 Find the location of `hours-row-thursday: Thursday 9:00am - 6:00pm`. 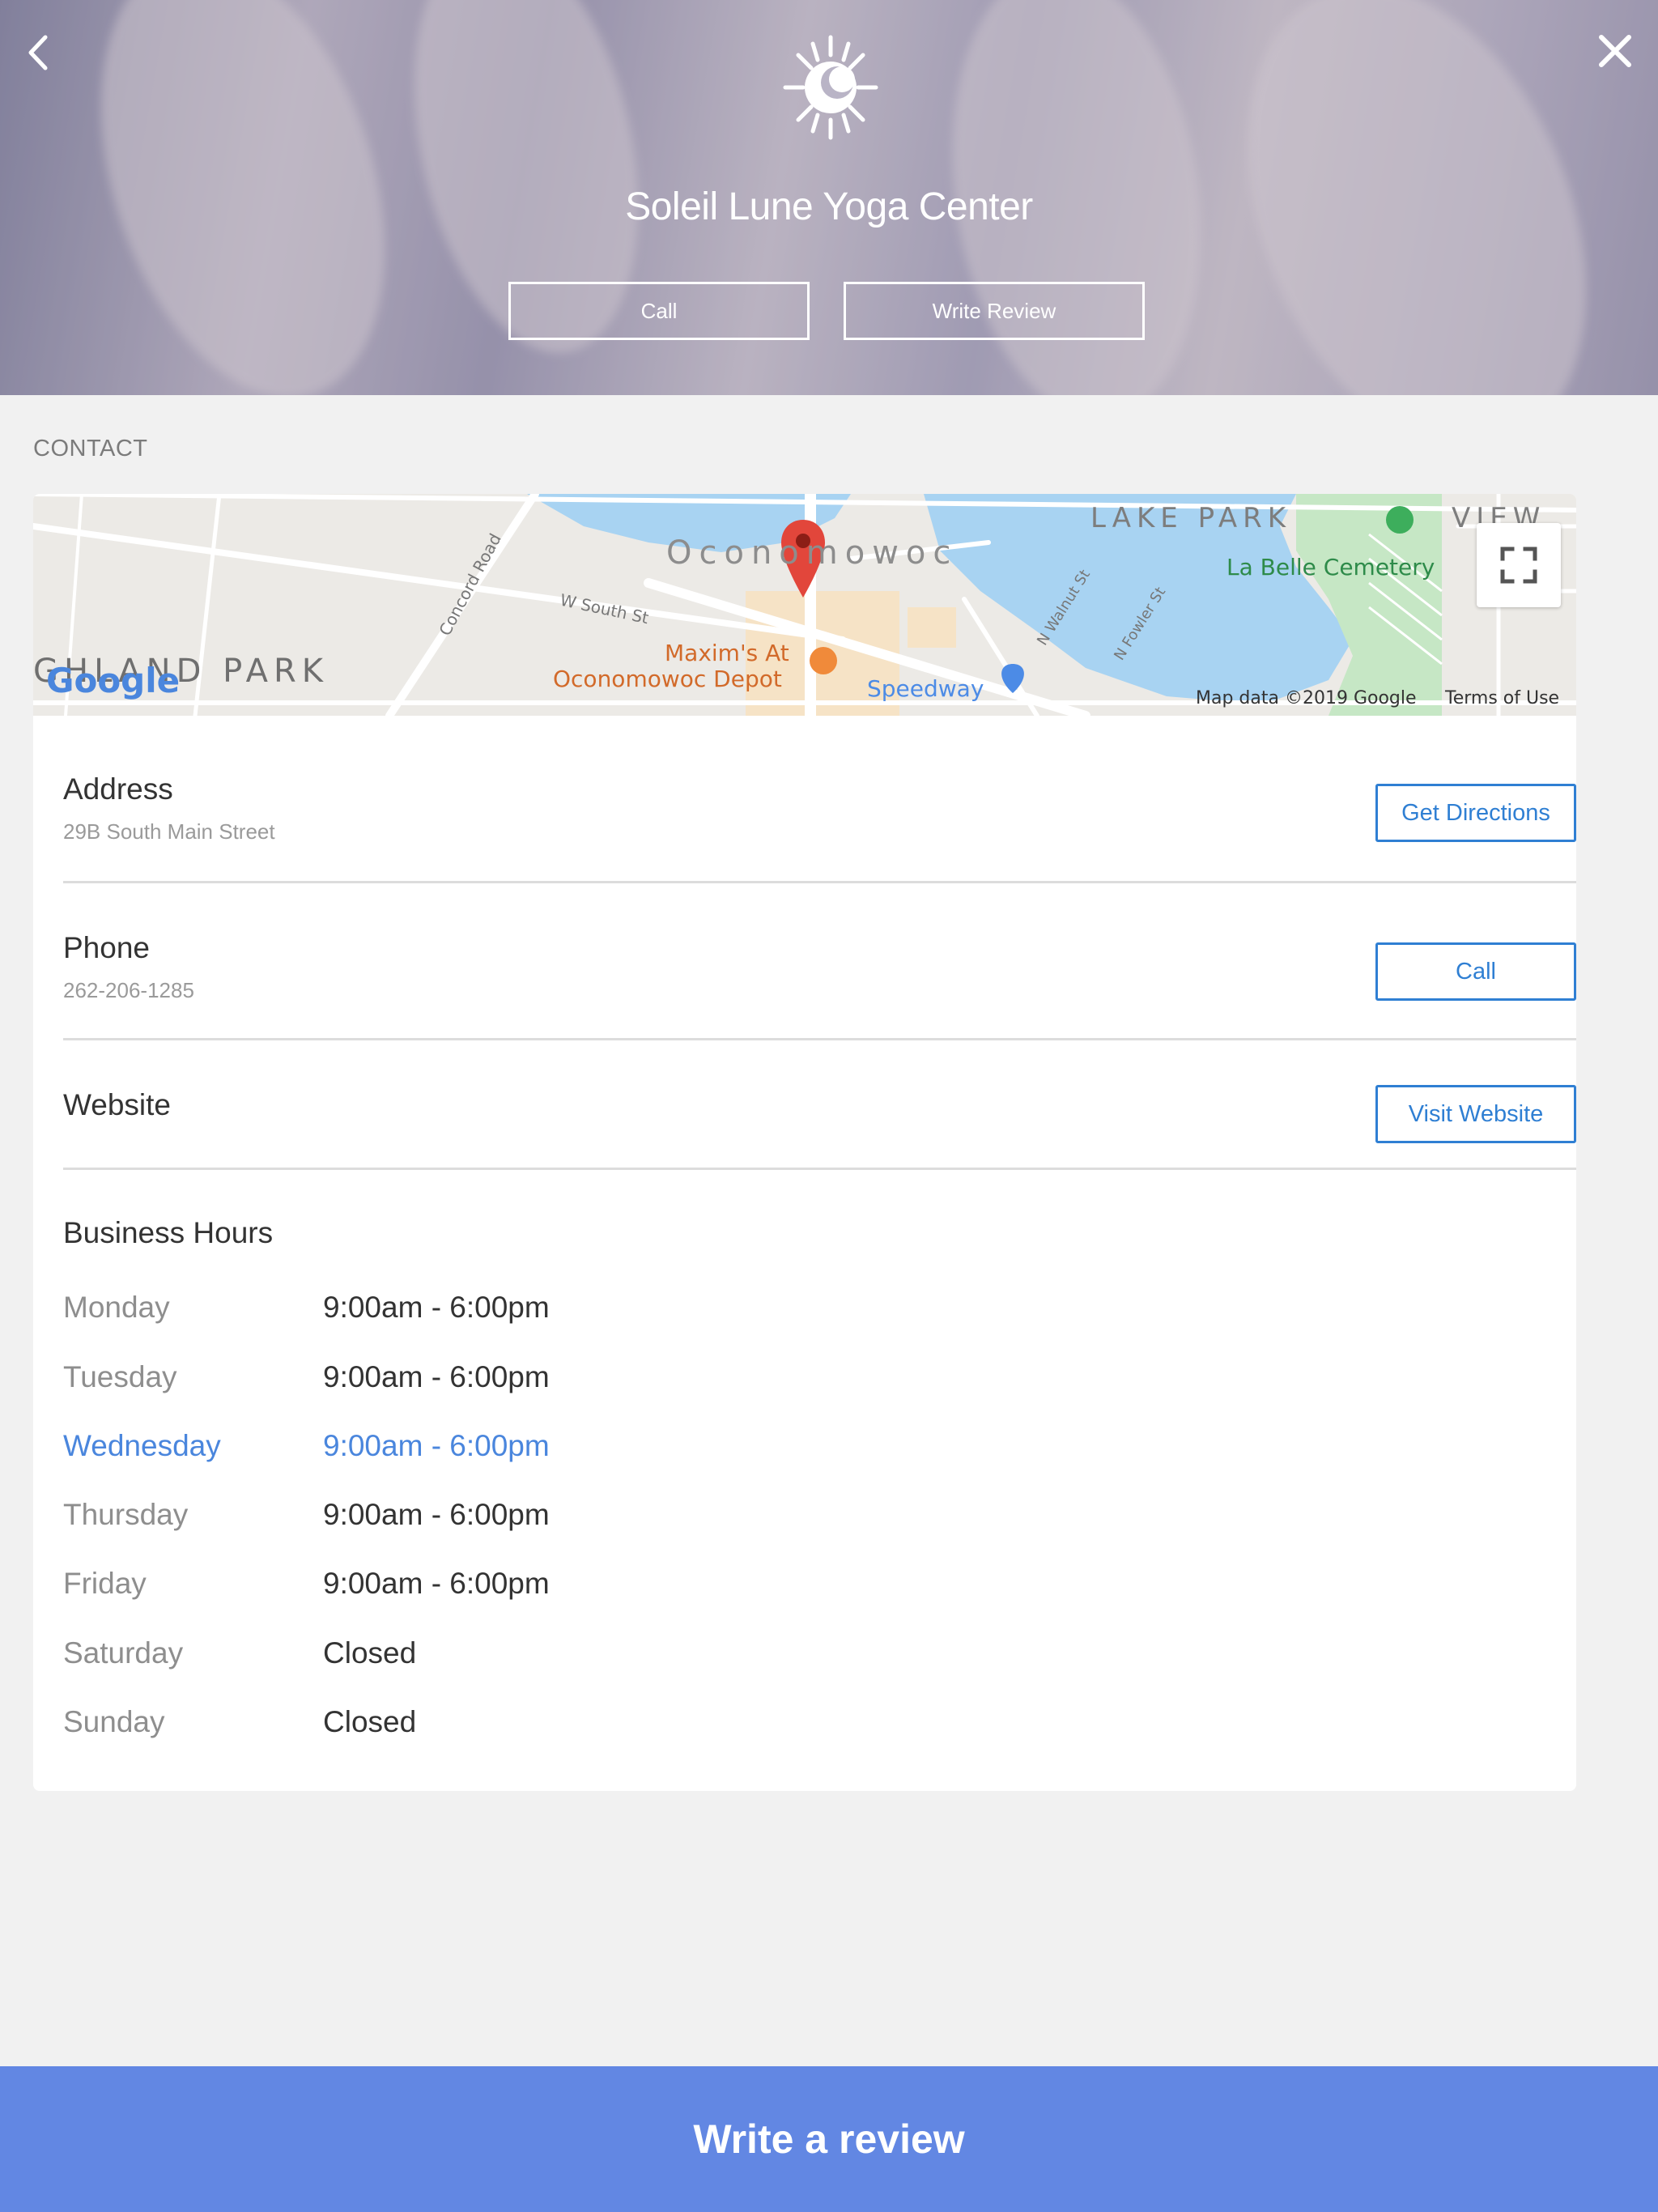

hours-row-thursday: Thursday 9:00am - 6:00pm is located at coordinates (387, 1518).